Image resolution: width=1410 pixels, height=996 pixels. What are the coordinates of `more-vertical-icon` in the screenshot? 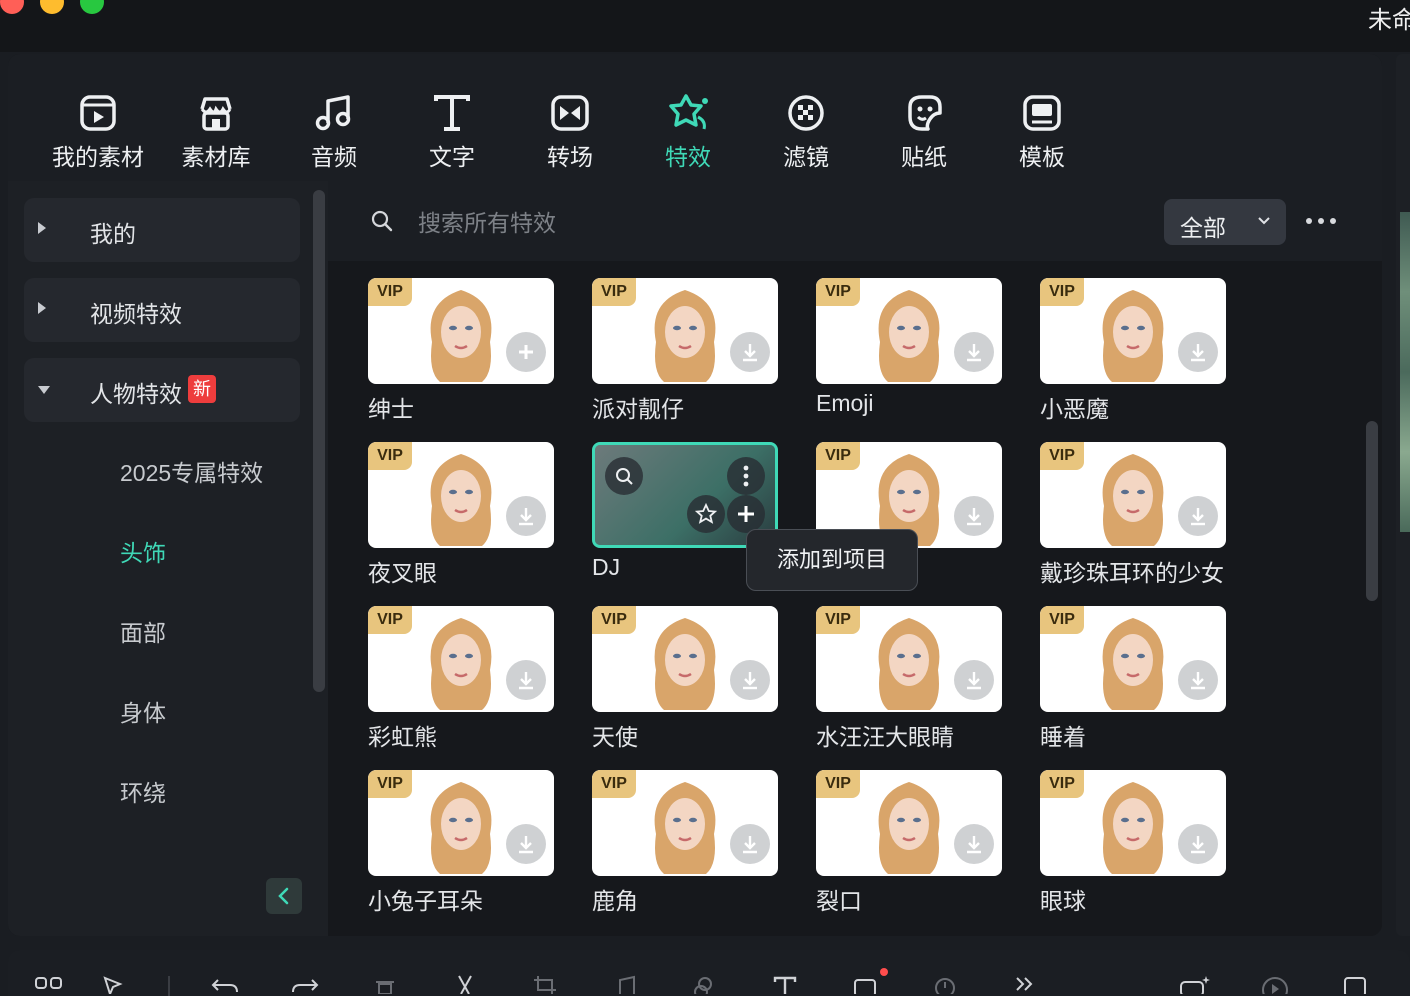 It's located at (746, 476).